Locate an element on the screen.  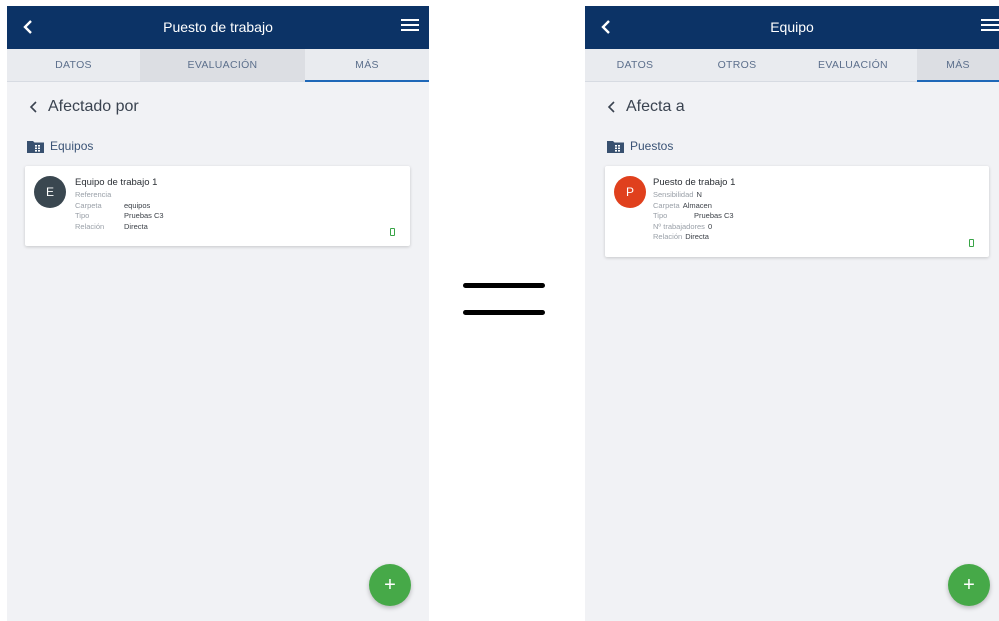
card-field: Carpeta Almacen is located at coordinates (682, 205).